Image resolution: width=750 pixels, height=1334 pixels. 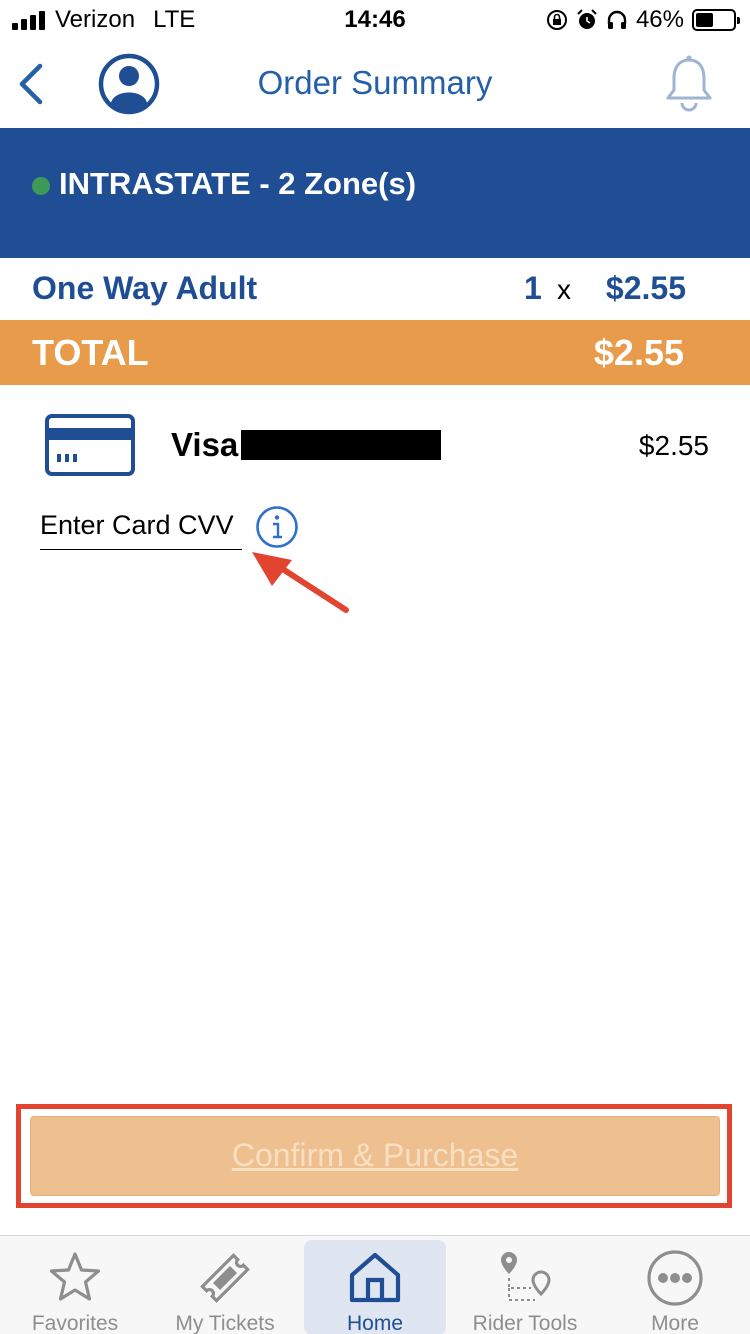 I want to click on nav-bar: Order Summary, so click(x=375, y=84).